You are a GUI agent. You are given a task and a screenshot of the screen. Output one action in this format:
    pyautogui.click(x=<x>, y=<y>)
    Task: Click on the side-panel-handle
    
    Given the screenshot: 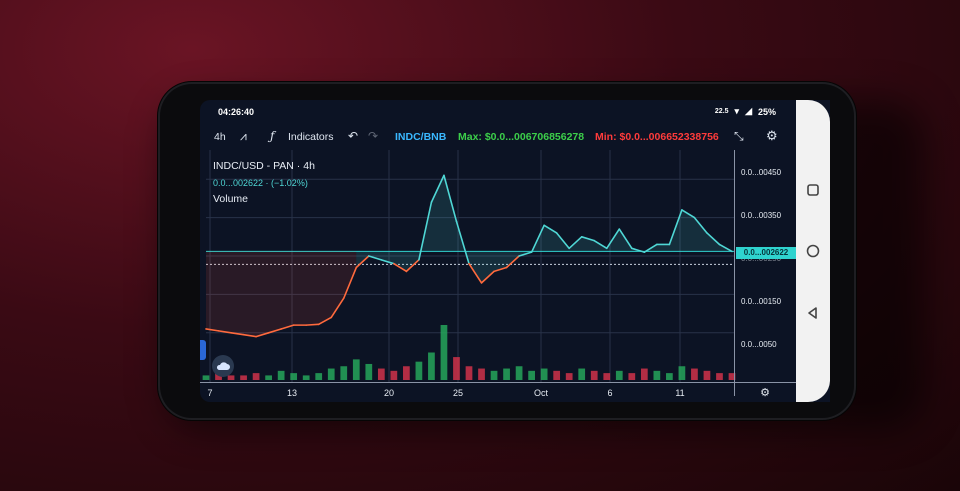 What is the action you would take?
    pyautogui.click(x=203, y=350)
    